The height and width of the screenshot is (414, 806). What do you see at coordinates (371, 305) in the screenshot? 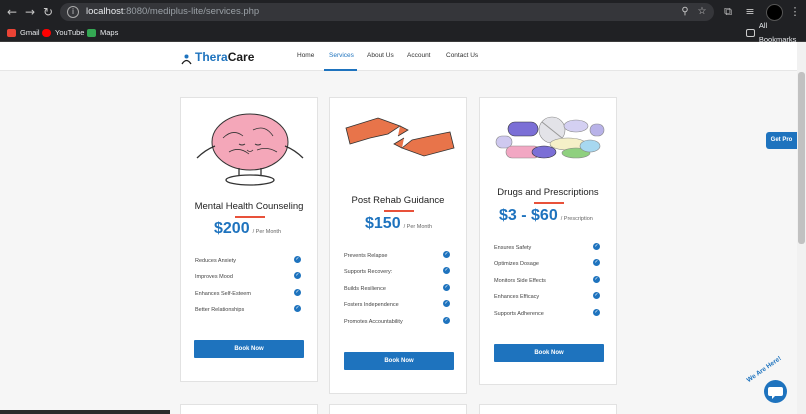
I see `feature-item: Fosters Independence` at bounding box center [371, 305].